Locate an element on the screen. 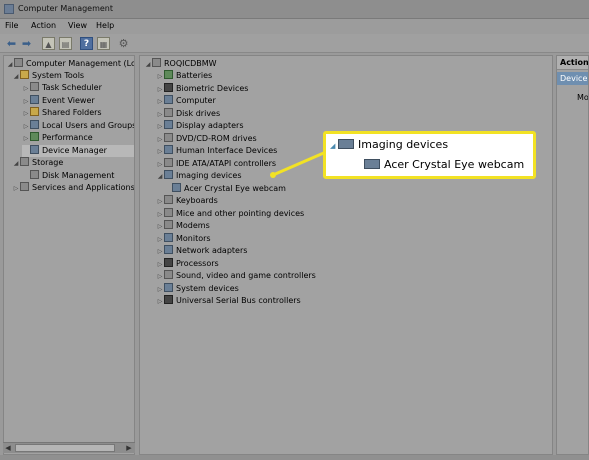  device-category: ▷ Disk drives is located at coordinates (188, 114).